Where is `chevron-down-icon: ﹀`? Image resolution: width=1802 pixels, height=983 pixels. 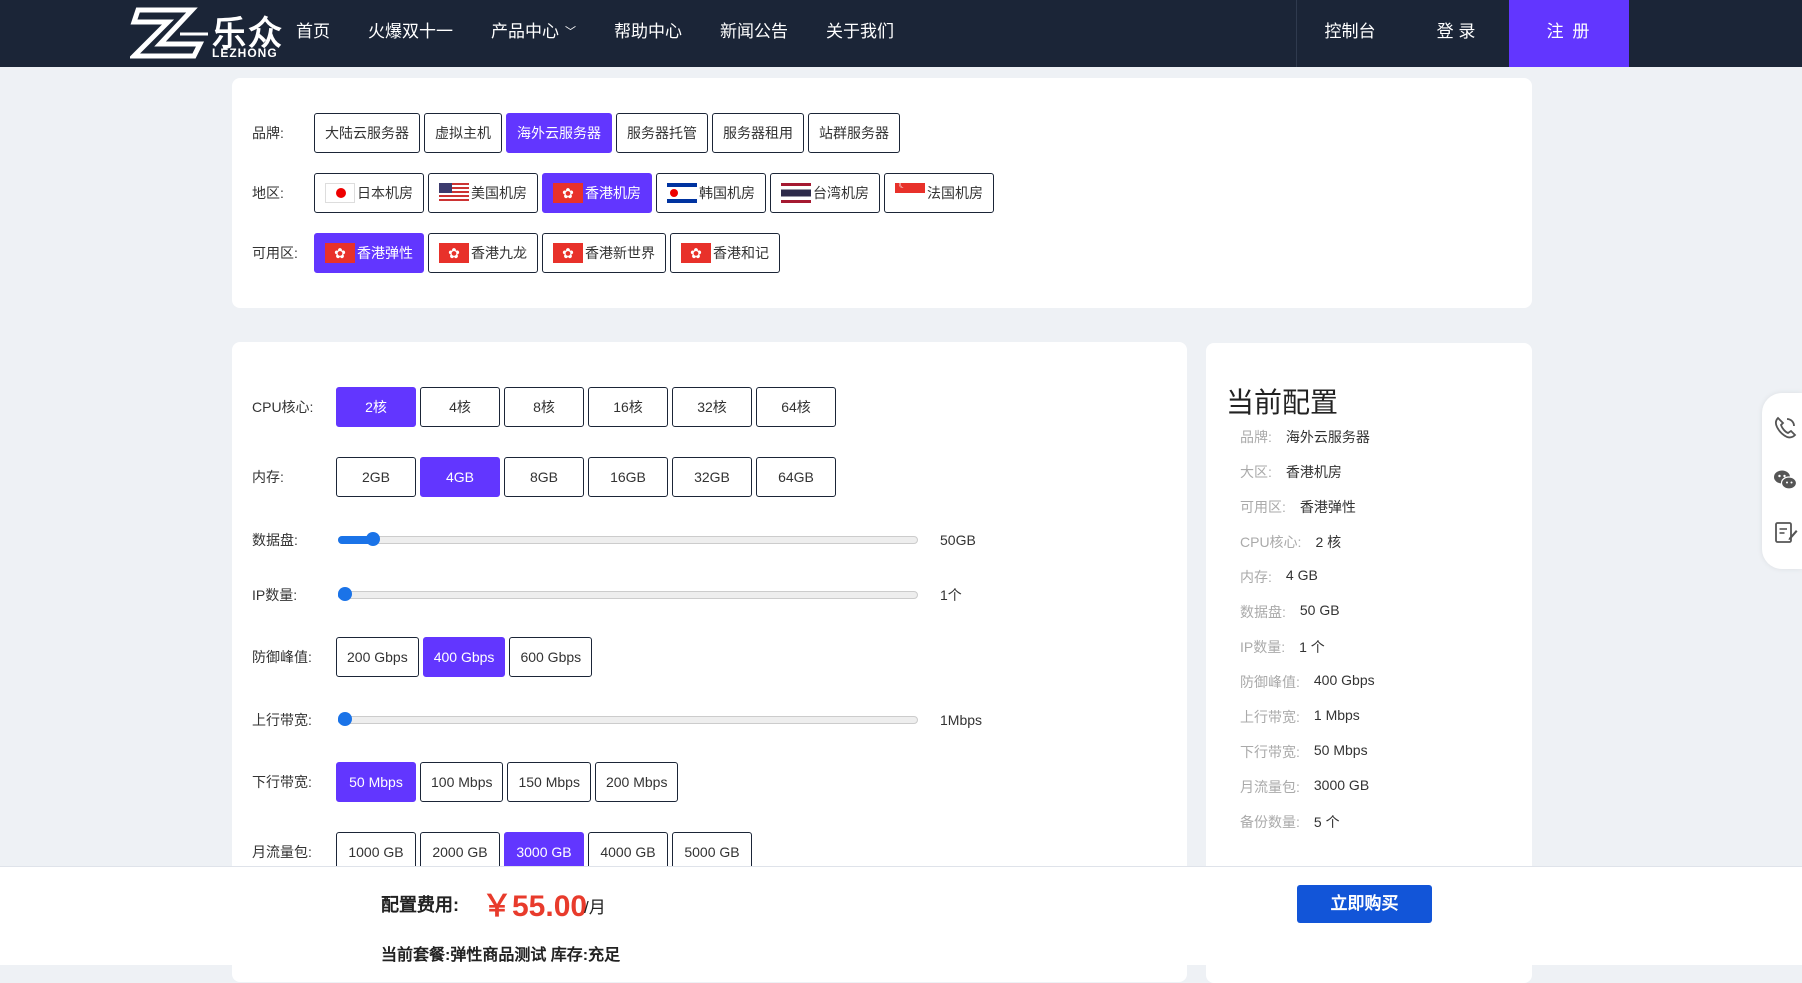
chevron-down-icon: ﹀ is located at coordinates (570, 32).